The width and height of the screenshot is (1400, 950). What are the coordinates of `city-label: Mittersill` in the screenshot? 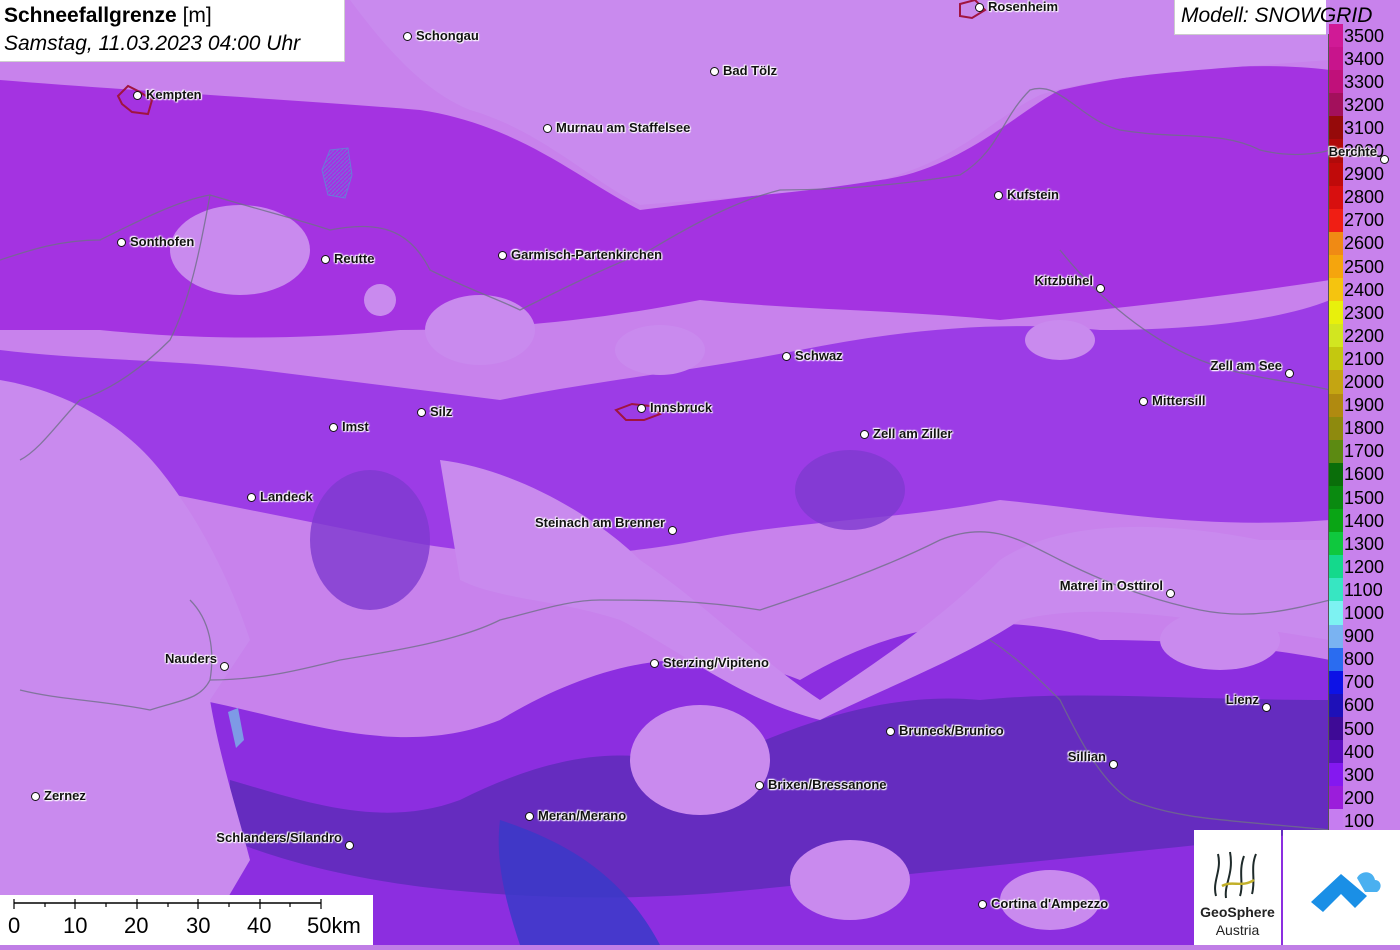 It's located at (1179, 400).